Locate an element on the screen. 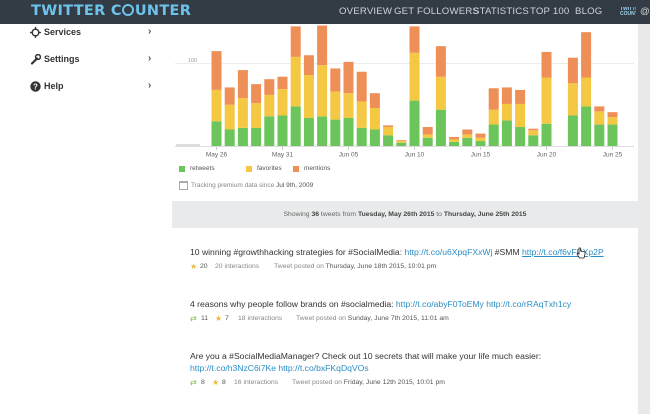 This screenshot has height=414, width=650. tweet-link: http://t.co/u6XpqFXxWj is located at coordinates (449, 252).